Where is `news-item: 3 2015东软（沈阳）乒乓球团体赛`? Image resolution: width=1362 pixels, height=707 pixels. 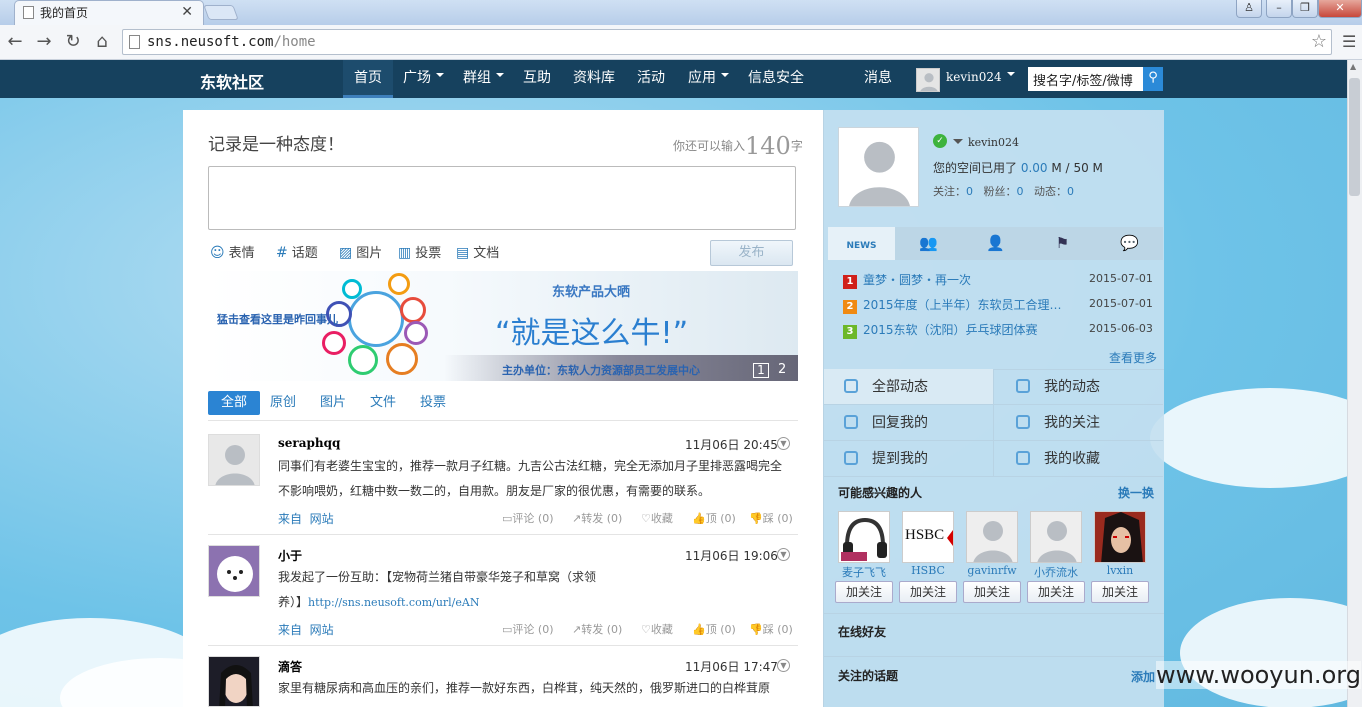 news-item: 3 2015东软（沈阳）乒乓球团体赛 is located at coordinates (940, 330).